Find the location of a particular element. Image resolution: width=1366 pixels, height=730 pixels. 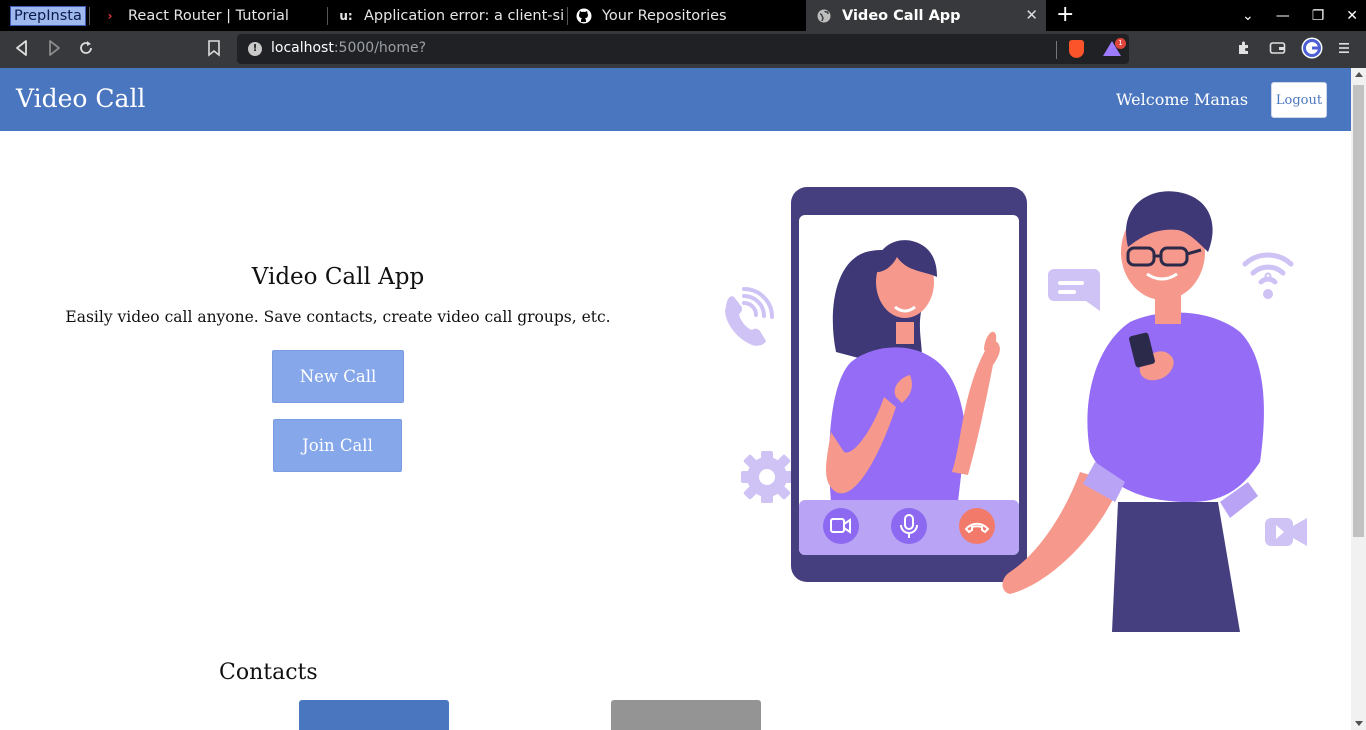

u-icon: u: is located at coordinates (346, 15).